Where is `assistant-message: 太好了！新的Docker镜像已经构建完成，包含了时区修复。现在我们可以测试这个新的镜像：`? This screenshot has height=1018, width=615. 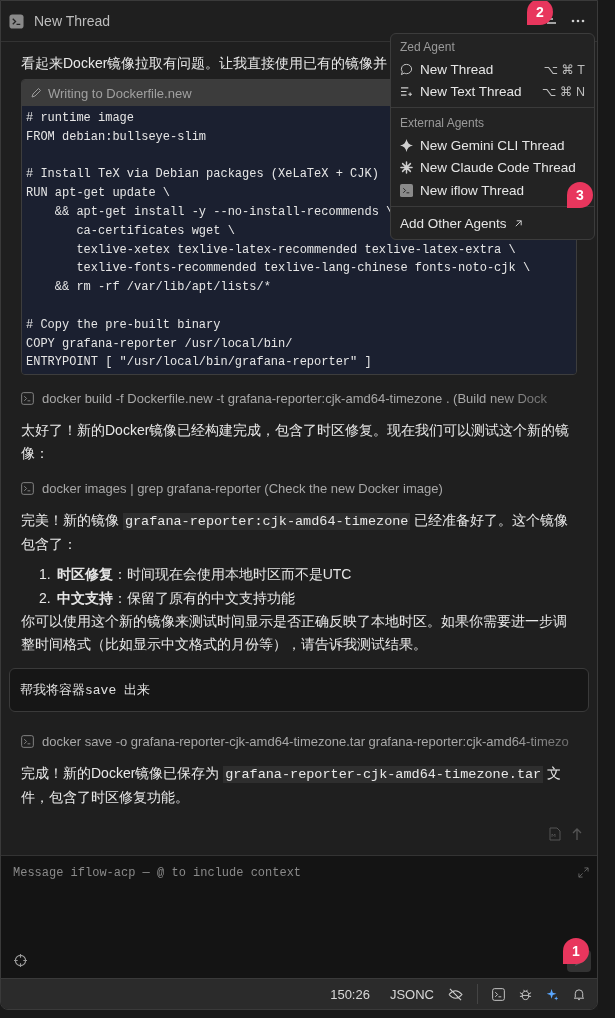
assistant-message: 太好了！新的Docker镜像已经构建完成，包含了时区修复。现在我们可以测试这个新的镜像： is located at coordinates (296, 442).